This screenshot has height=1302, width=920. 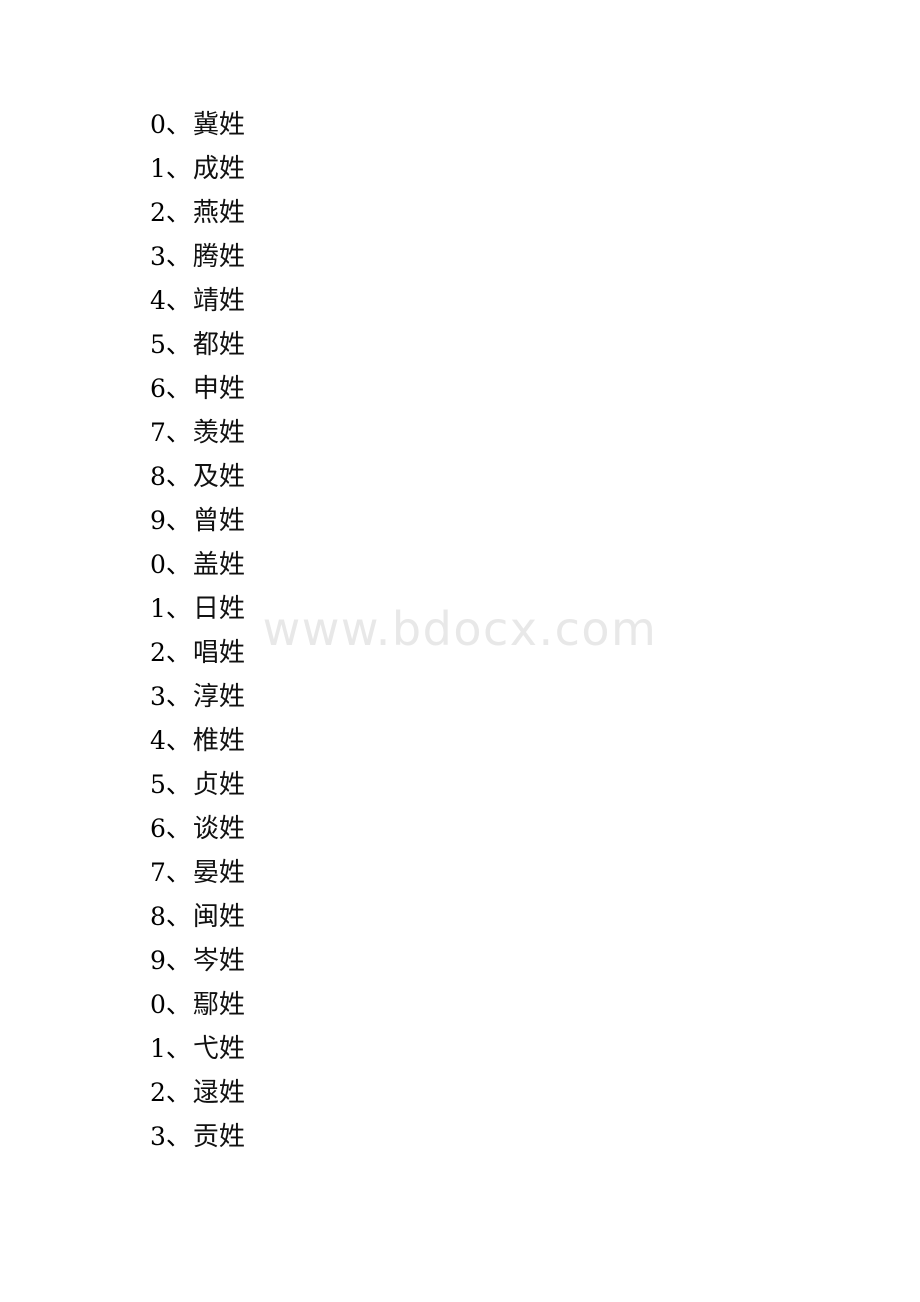 I want to click on list-item-surname: 腾姓, so click(x=218, y=257).